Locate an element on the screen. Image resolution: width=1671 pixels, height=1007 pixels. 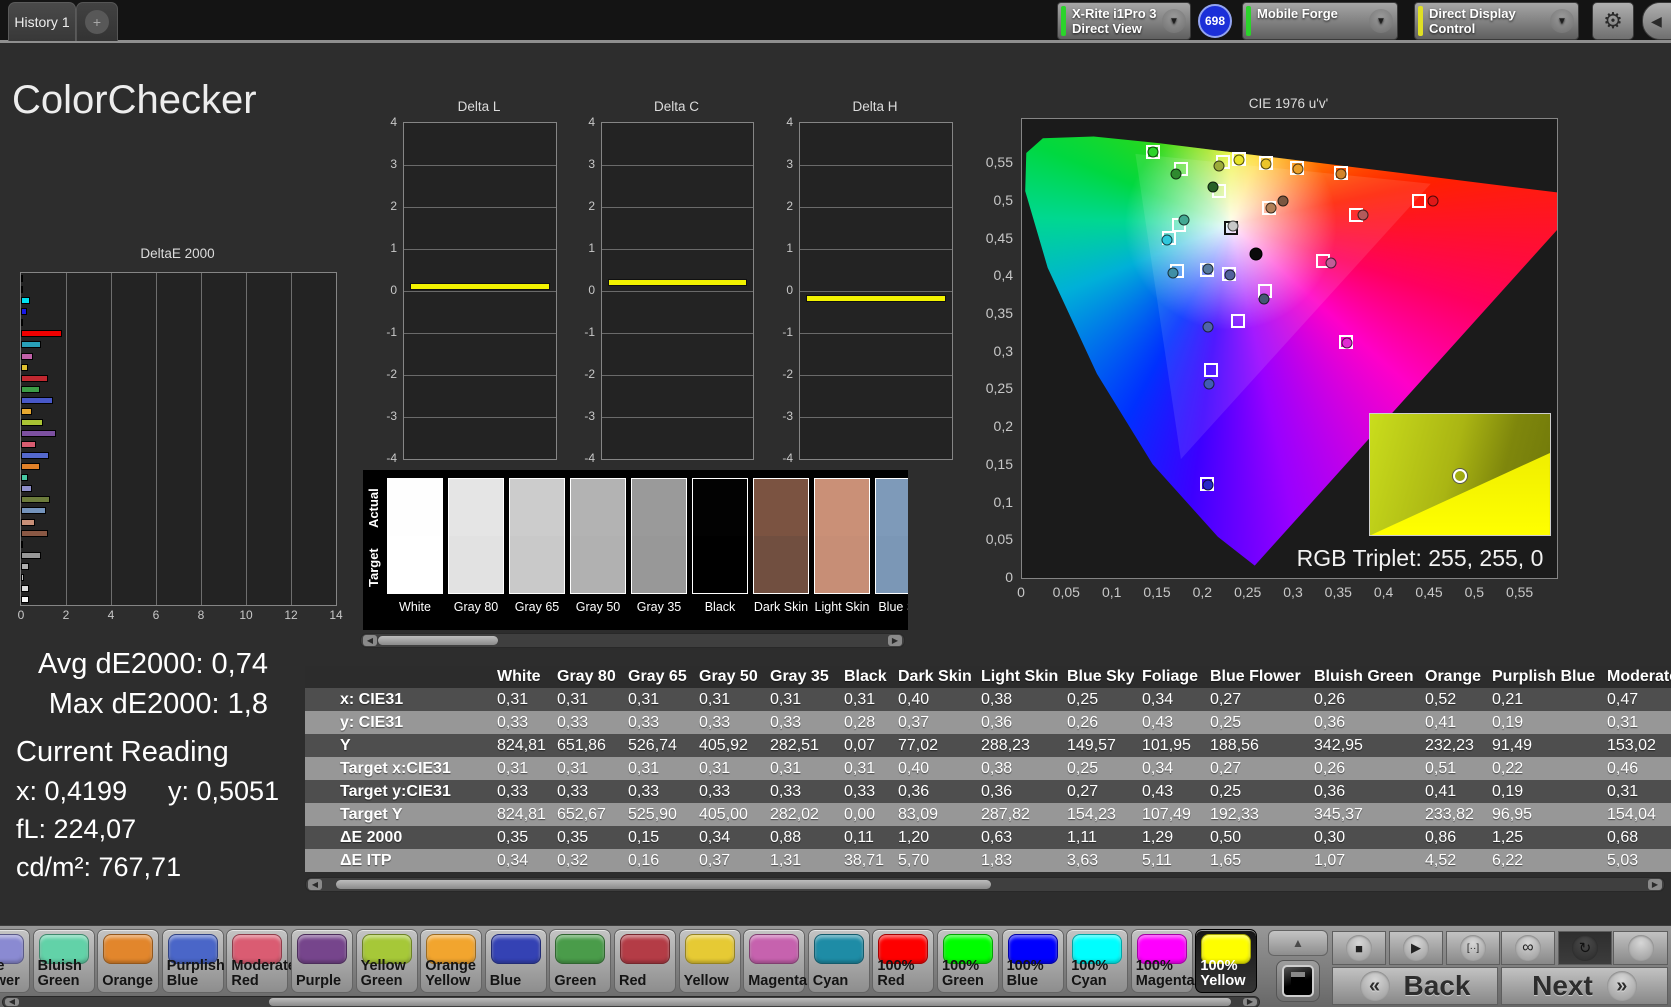
source-dropdown: Mobile Forge ▼ is located at coordinates (1320, 21).